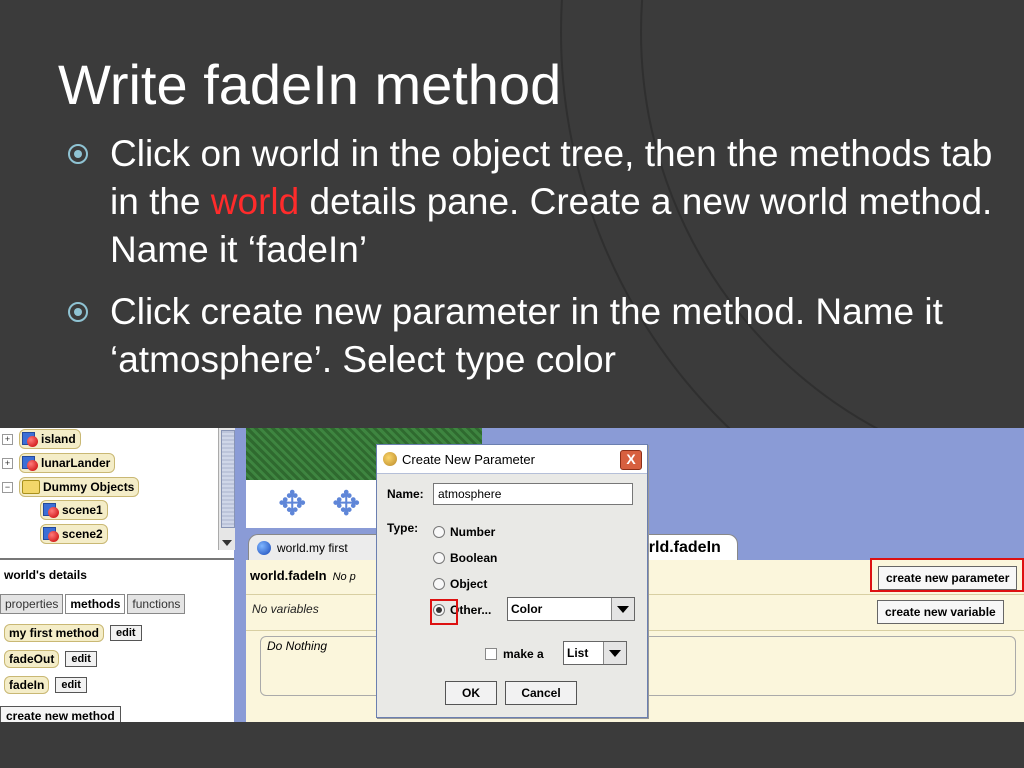  What do you see at coordinates (310, 84) in the screenshot?
I see `slide-title: Write fadeIn method` at bounding box center [310, 84].